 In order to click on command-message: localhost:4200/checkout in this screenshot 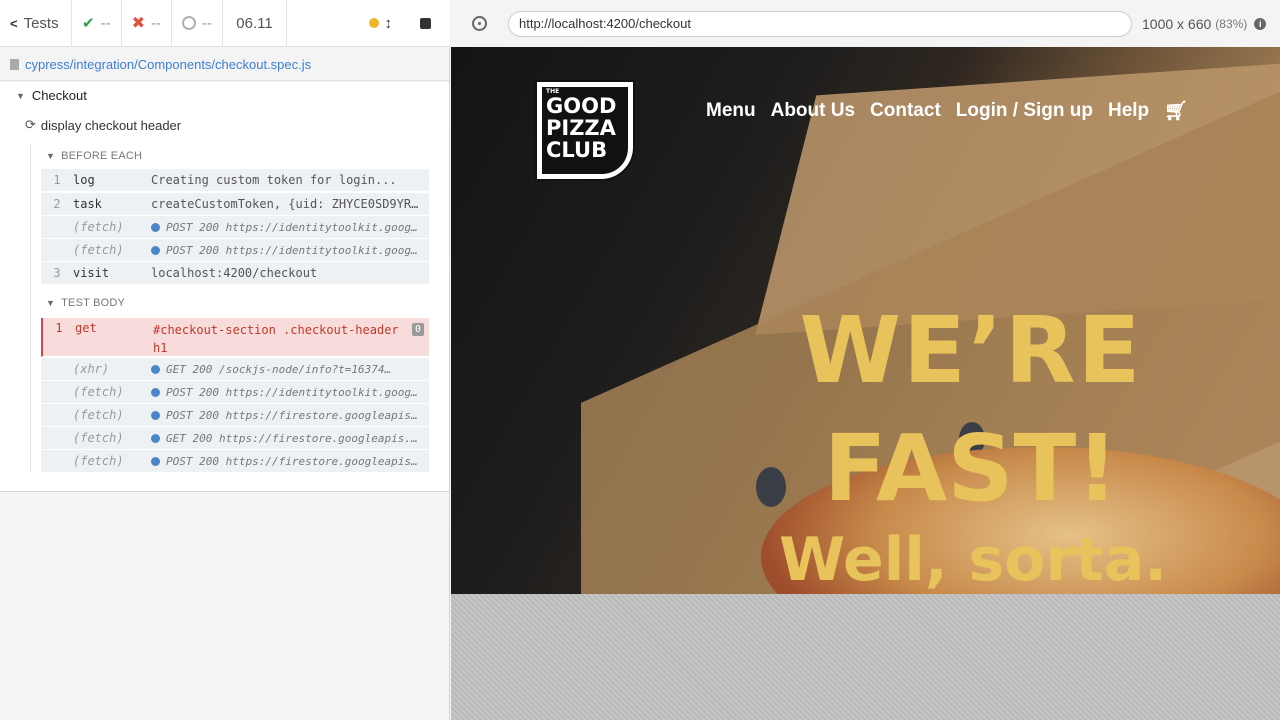, I will do `click(234, 273)`.